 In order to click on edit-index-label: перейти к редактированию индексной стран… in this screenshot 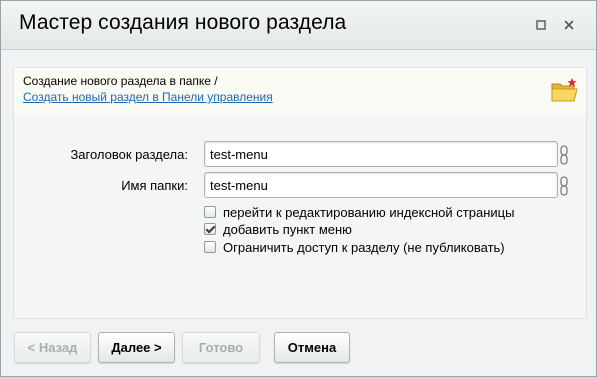, I will do `click(369, 212)`.